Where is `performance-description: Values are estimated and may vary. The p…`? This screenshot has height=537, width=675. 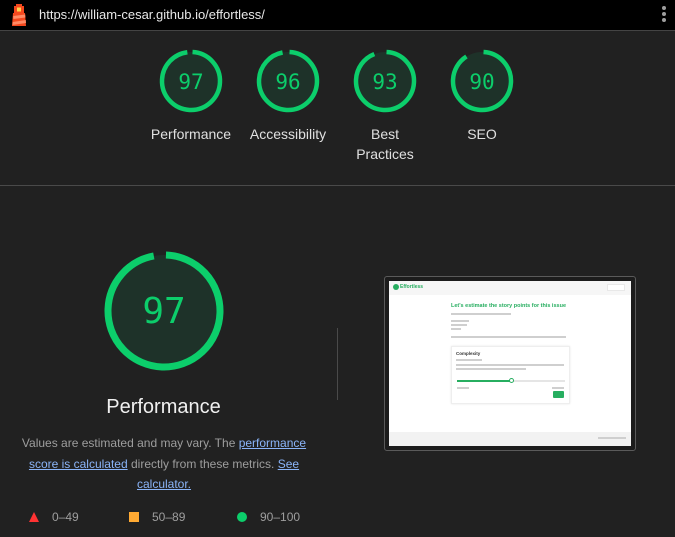
performance-description: Values are estimated and may vary. The p… is located at coordinates (164, 464).